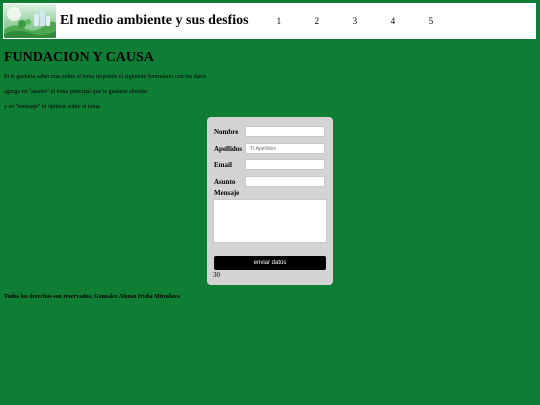  I want to click on nombre-input, so click(285, 131).